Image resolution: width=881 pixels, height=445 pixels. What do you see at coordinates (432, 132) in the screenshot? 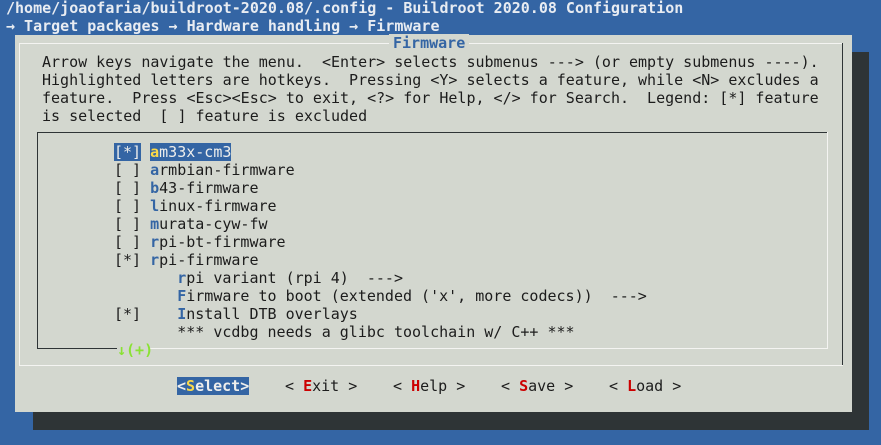
I see `menu-frame-top` at bounding box center [432, 132].